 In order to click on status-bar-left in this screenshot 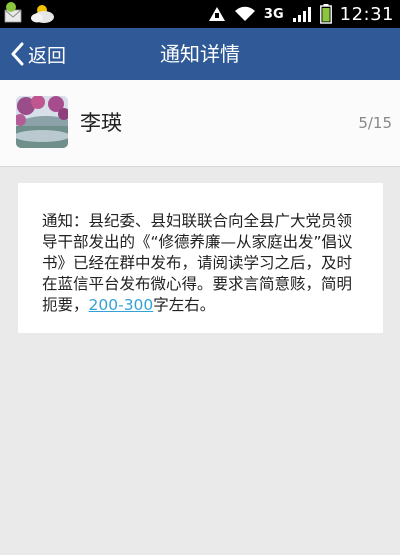, I will do `click(32, 14)`.